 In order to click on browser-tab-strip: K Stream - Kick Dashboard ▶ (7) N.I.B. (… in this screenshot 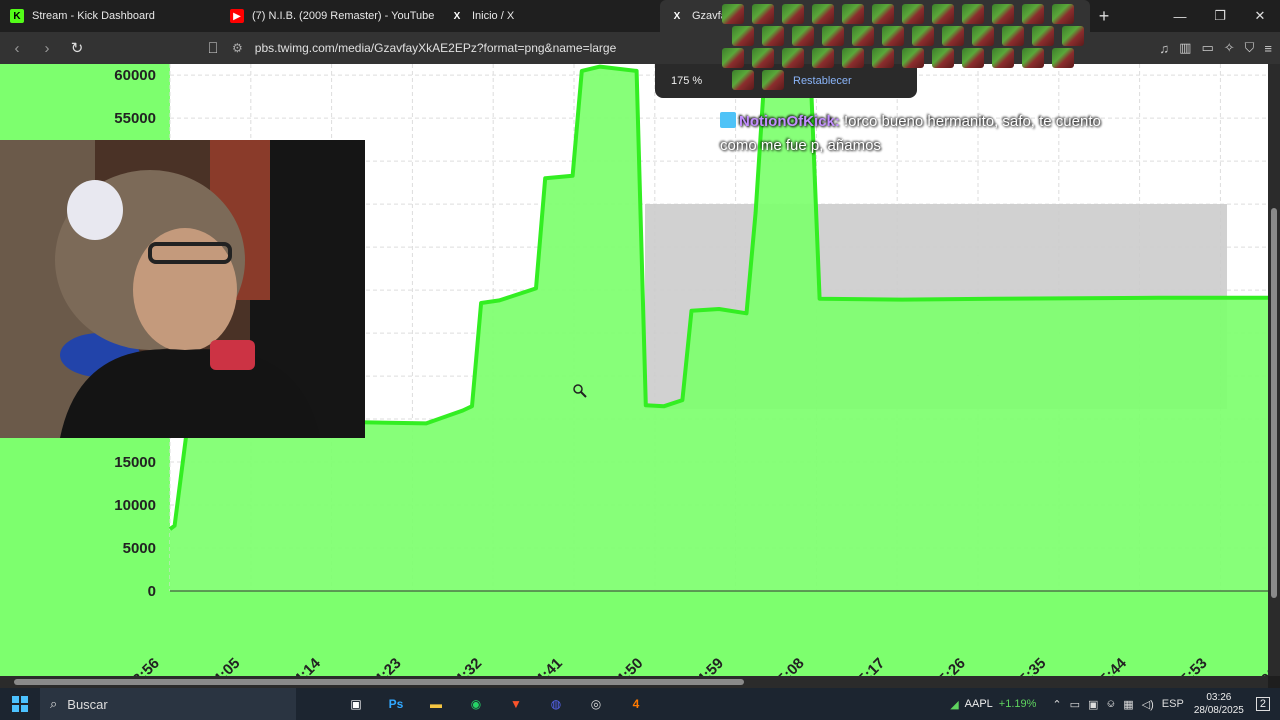, I will do `click(640, 16)`.